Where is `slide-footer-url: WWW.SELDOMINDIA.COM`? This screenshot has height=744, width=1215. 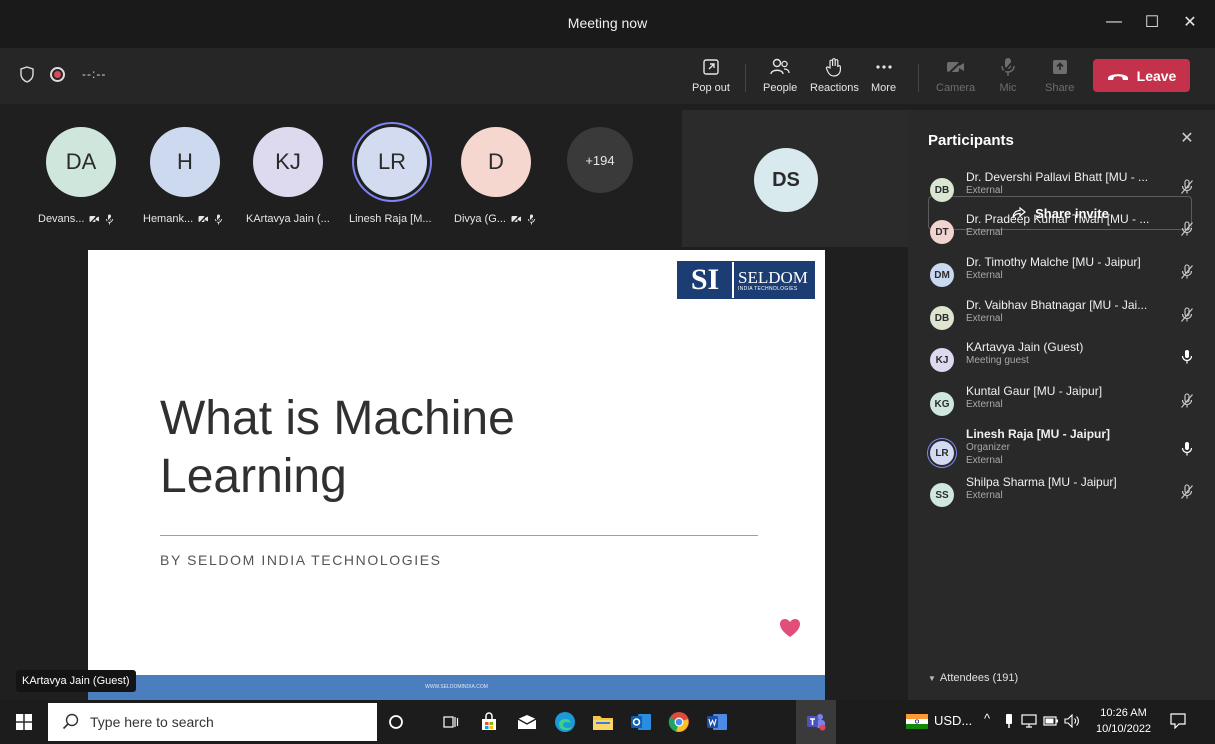 slide-footer-url: WWW.SELDOMINDIA.COM is located at coordinates (456, 687).